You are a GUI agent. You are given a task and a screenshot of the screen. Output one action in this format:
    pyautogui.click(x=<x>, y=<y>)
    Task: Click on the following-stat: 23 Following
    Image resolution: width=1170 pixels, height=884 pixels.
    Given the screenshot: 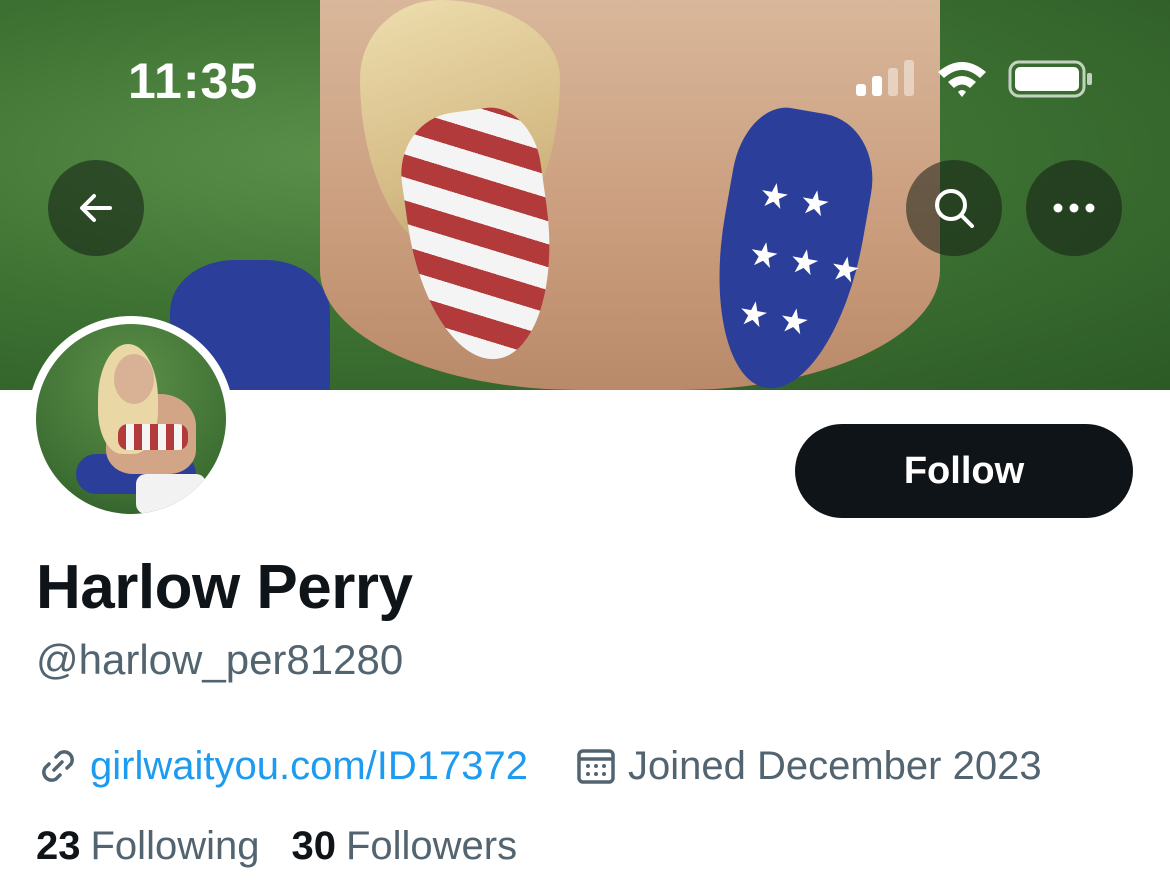 What is the action you would take?
    pyautogui.click(x=147, y=846)
    